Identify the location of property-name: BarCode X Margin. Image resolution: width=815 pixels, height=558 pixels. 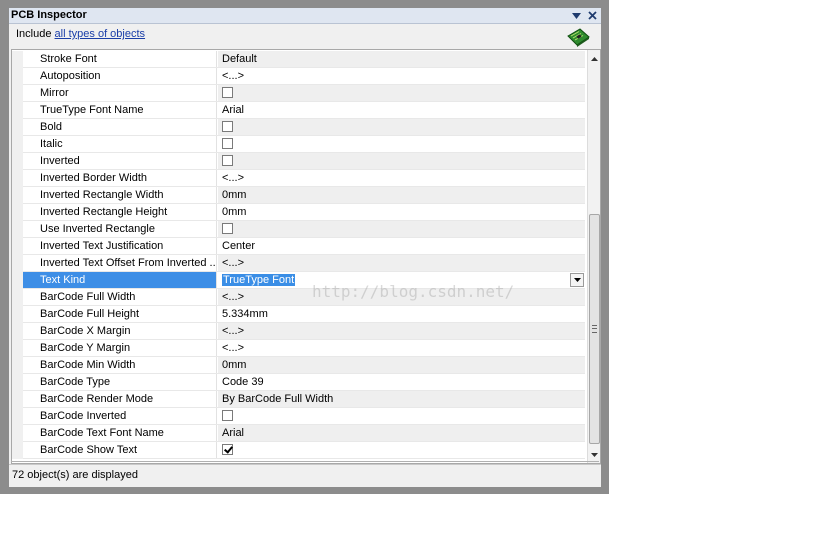
(120, 331).